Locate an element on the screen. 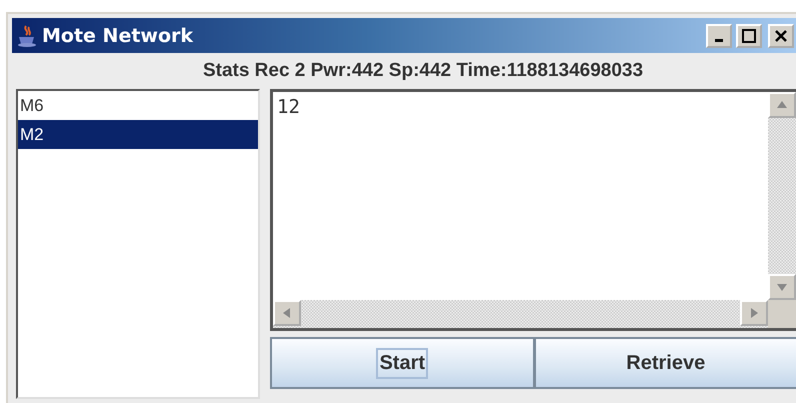  scroll-left-button is located at coordinates (287, 313).